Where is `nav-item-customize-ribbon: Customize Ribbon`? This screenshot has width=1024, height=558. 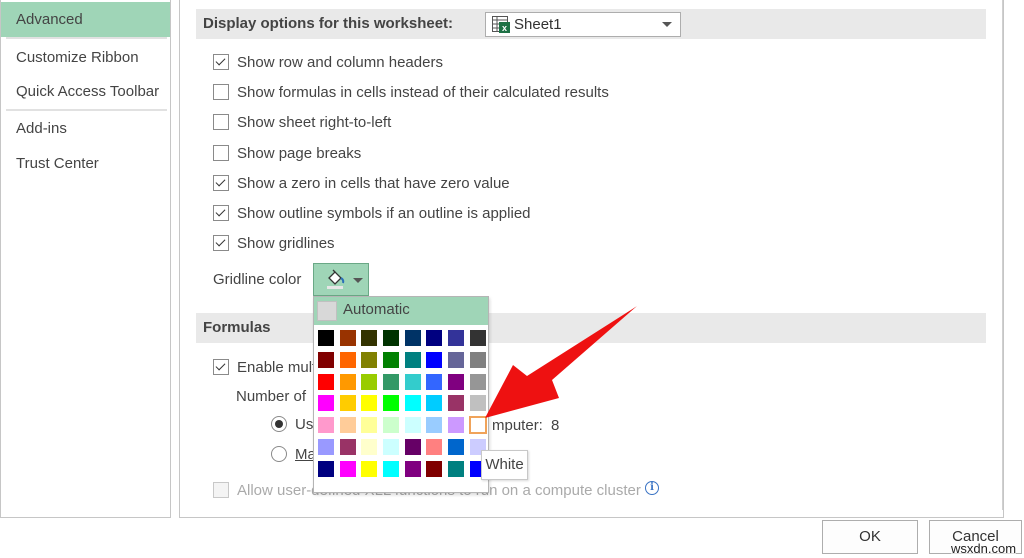
nav-item-customize-ribbon: Customize Ribbon is located at coordinates (85, 57).